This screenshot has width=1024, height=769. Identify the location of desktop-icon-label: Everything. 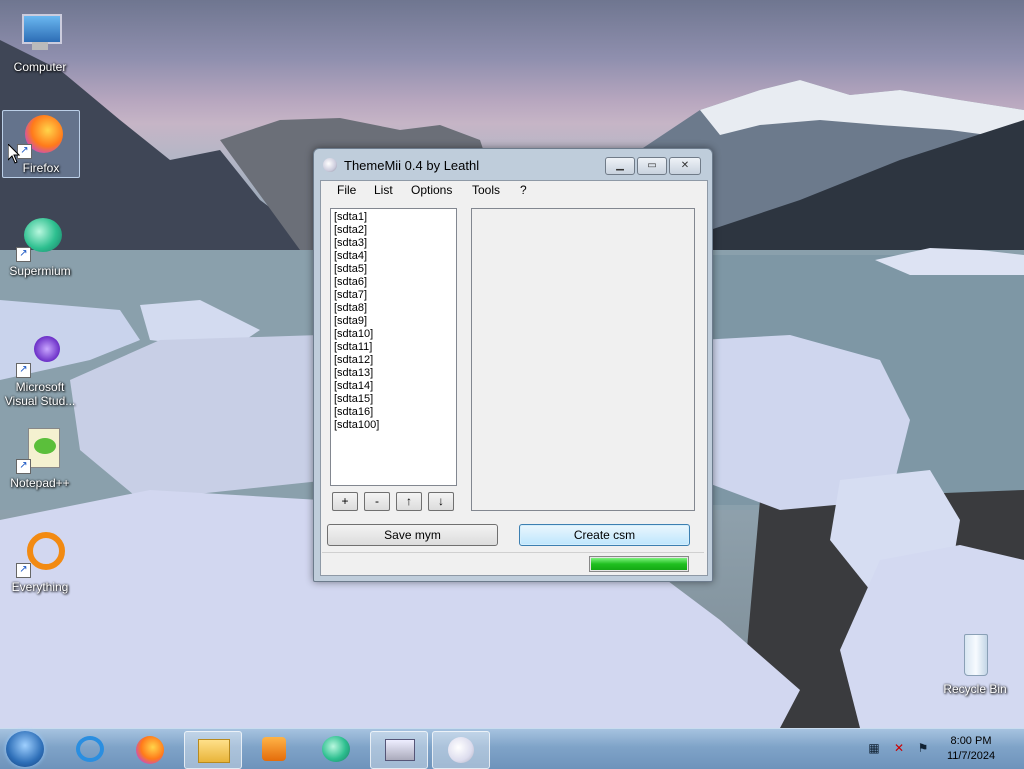
(40, 587).